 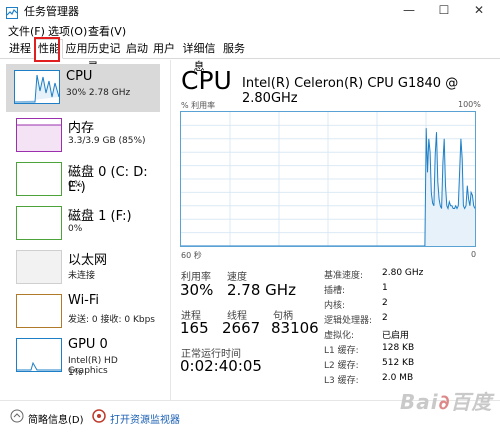 I want to click on detail-value: 2.0 MB, so click(x=398, y=378).